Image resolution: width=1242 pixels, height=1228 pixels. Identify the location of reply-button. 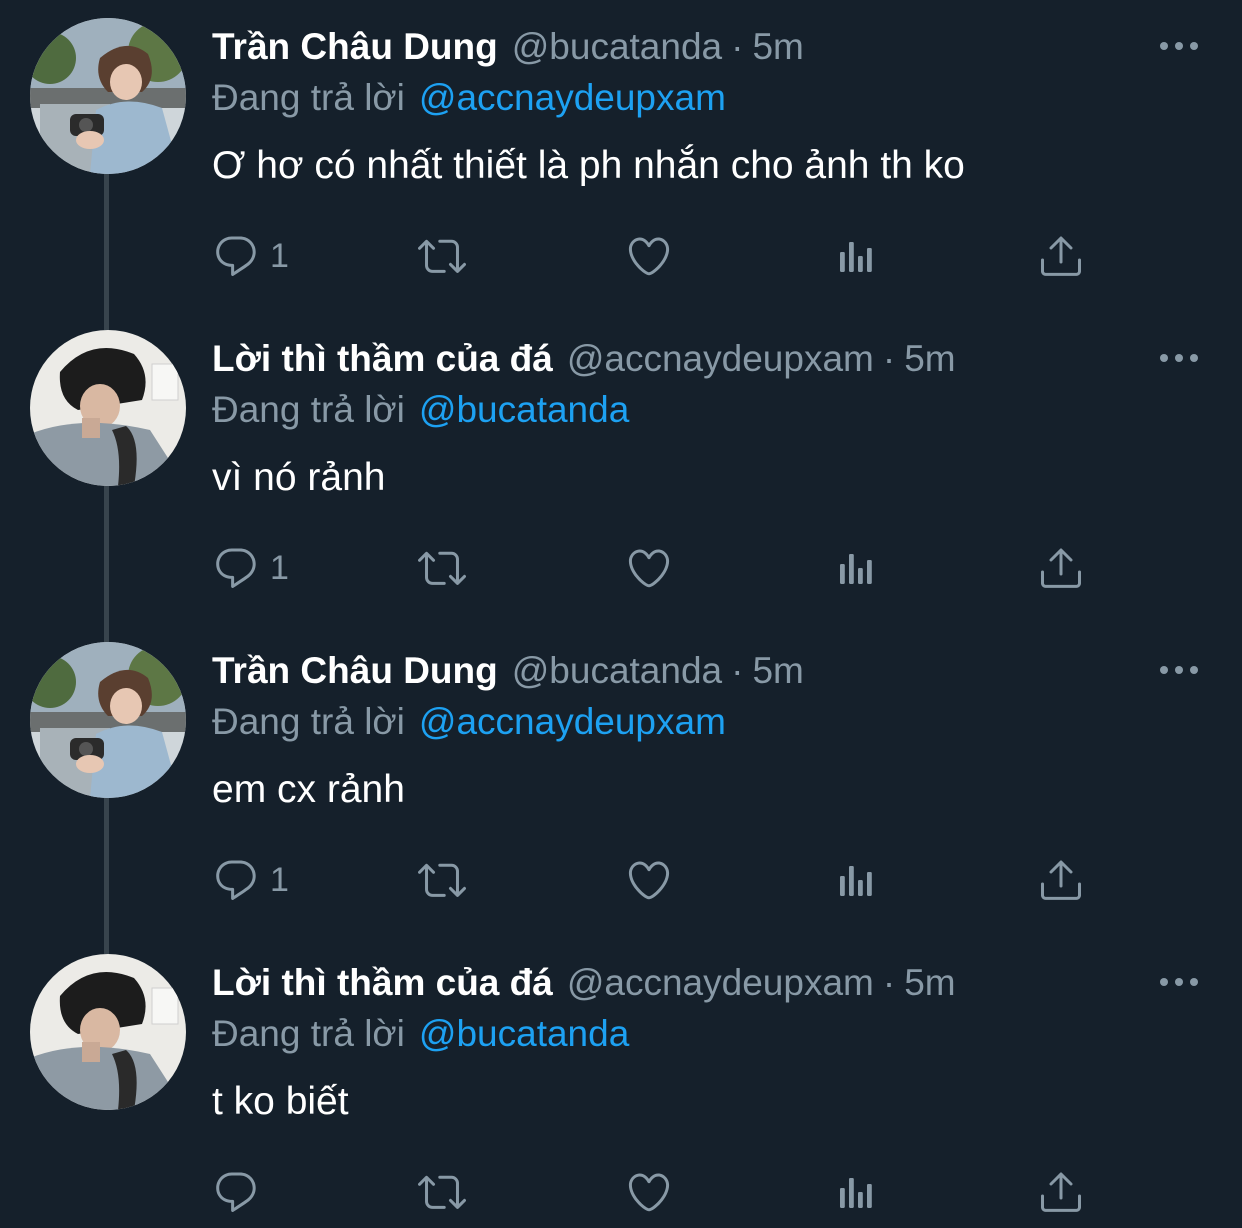
(241, 1192).